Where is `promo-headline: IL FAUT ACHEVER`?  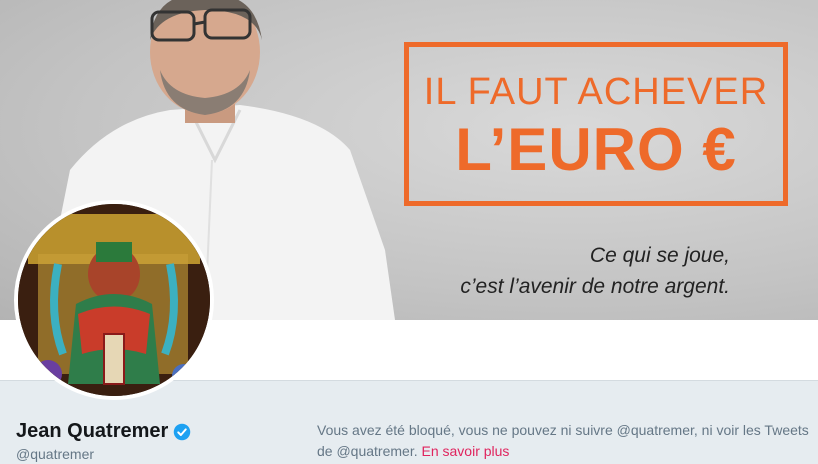
promo-headline: IL FAUT ACHEVER is located at coordinates (596, 92).